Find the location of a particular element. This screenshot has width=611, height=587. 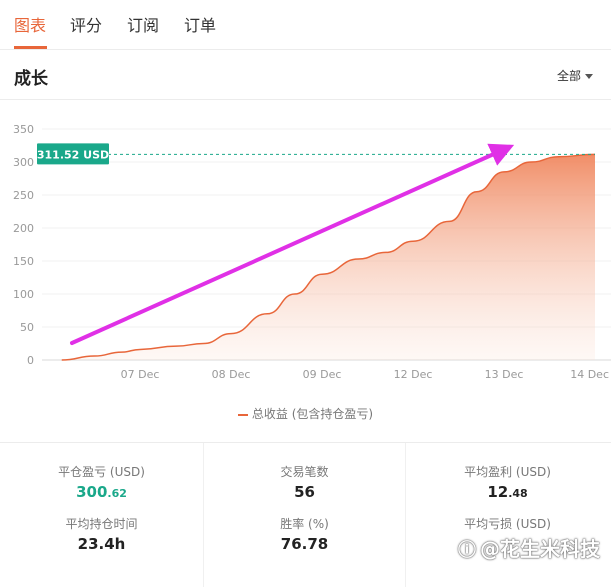

y-tick-label: 50 is located at coordinates (27, 327).